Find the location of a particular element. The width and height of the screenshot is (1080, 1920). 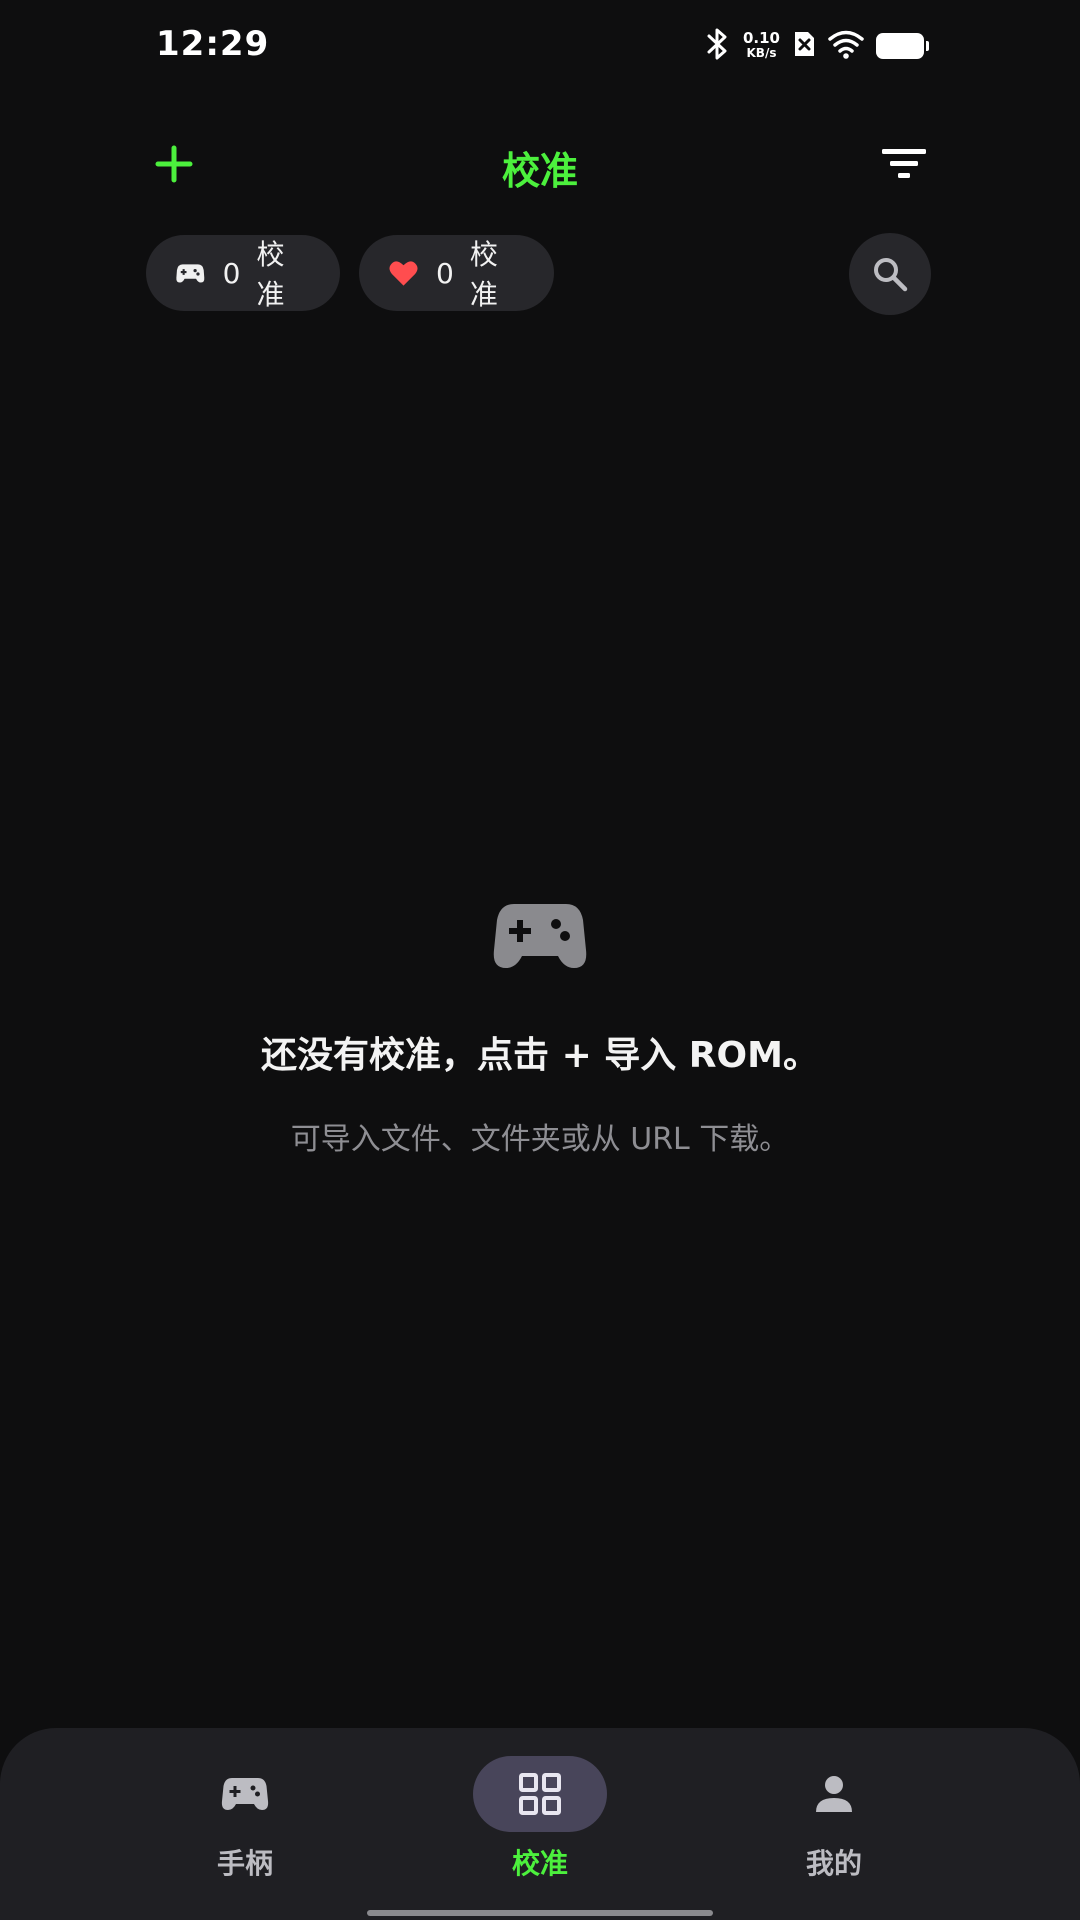

empty-state-title: 还没有校准，点击 + 导入 ROM。 is located at coordinates (540, 1055).